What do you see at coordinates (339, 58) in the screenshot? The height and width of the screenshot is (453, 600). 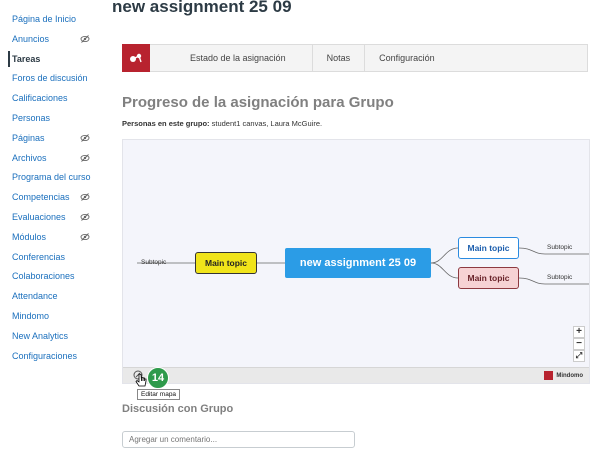 I see `tab-grades: Notas` at bounding box center [339, 58].